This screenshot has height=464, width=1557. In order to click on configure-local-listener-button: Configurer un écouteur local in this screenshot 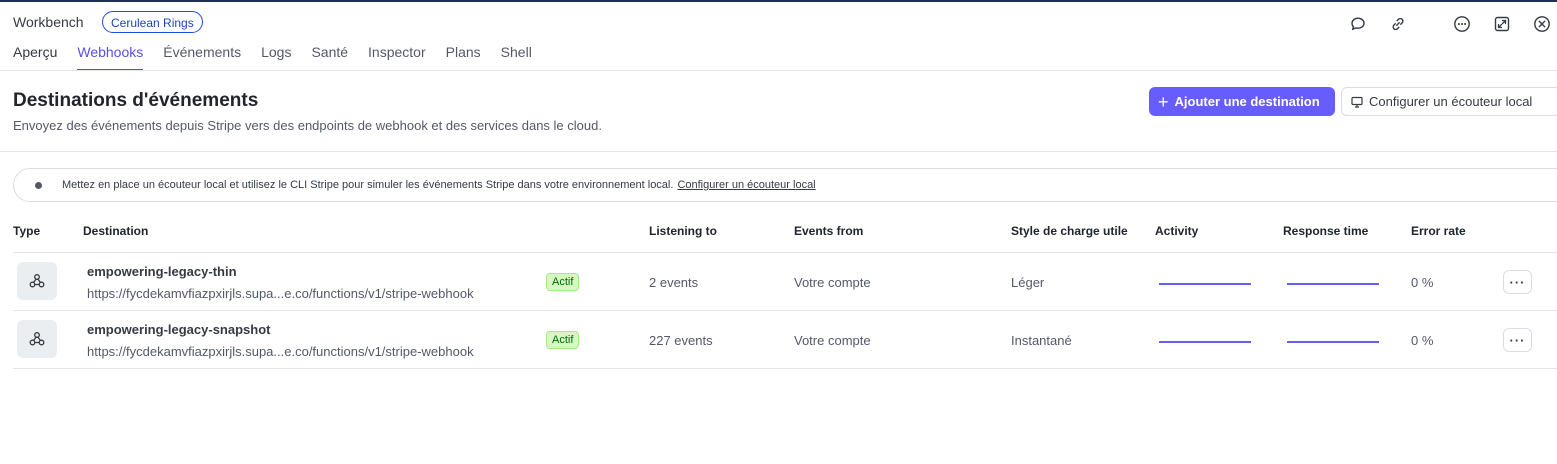, I will do `click(1449, 101)`.